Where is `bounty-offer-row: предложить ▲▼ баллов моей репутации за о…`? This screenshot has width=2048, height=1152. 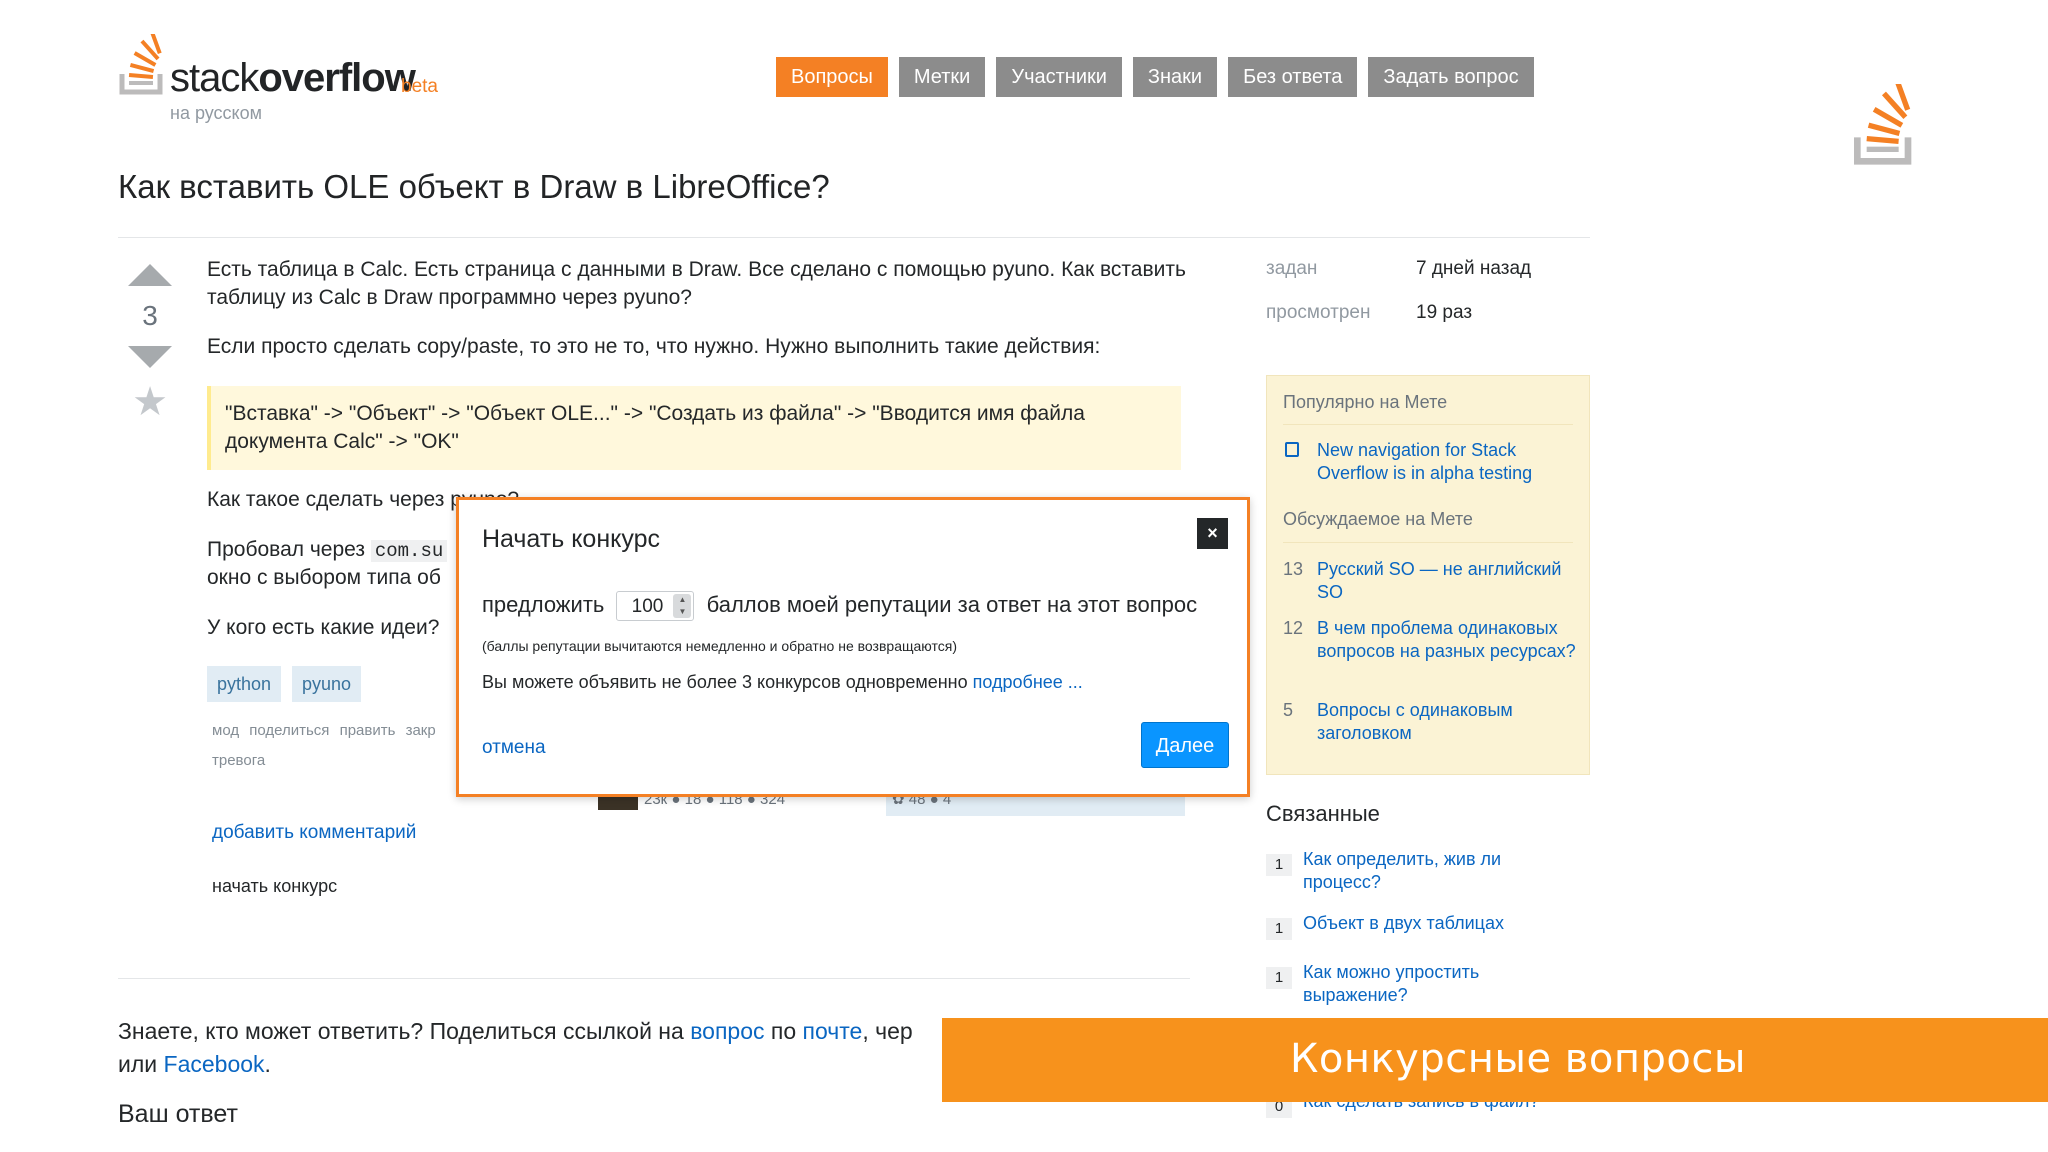 bounty-offer-row: предложить ▲▼ баллов моей репутации за о… is located at coordinates (839, 606).